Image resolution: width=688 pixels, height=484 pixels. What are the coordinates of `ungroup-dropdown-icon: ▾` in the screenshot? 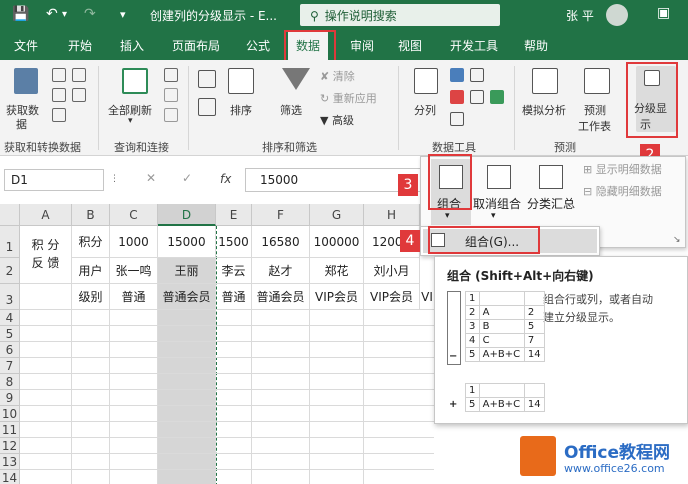 It's located at (493, 216).